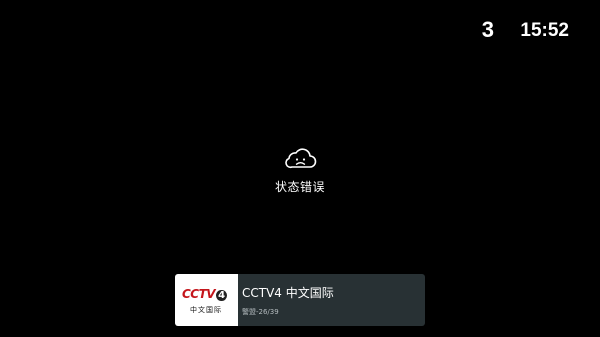 This screenshot has height=337, width=600. Describe the element at coordinates (206, 310) in the screenshot. I see `logo-subtitle: 中文国际` at that location.